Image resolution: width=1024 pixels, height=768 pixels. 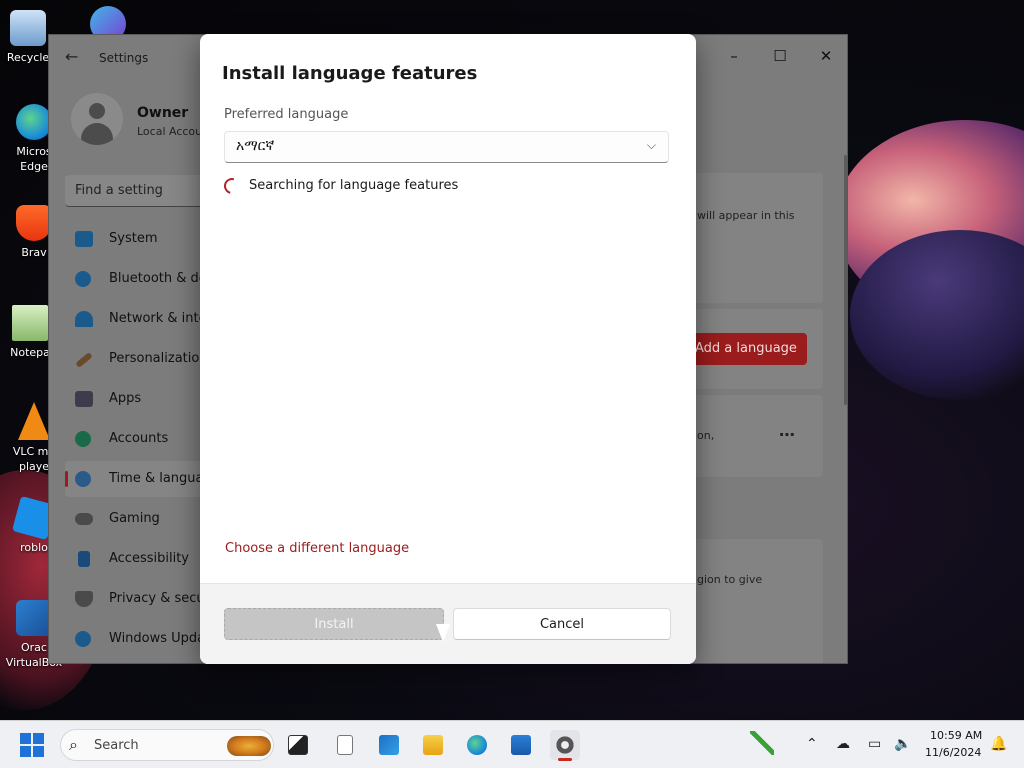 What do you see at coordinates (845, 280) in the screenshot?
I see `scrollbar` at bounding box center [845, 280].